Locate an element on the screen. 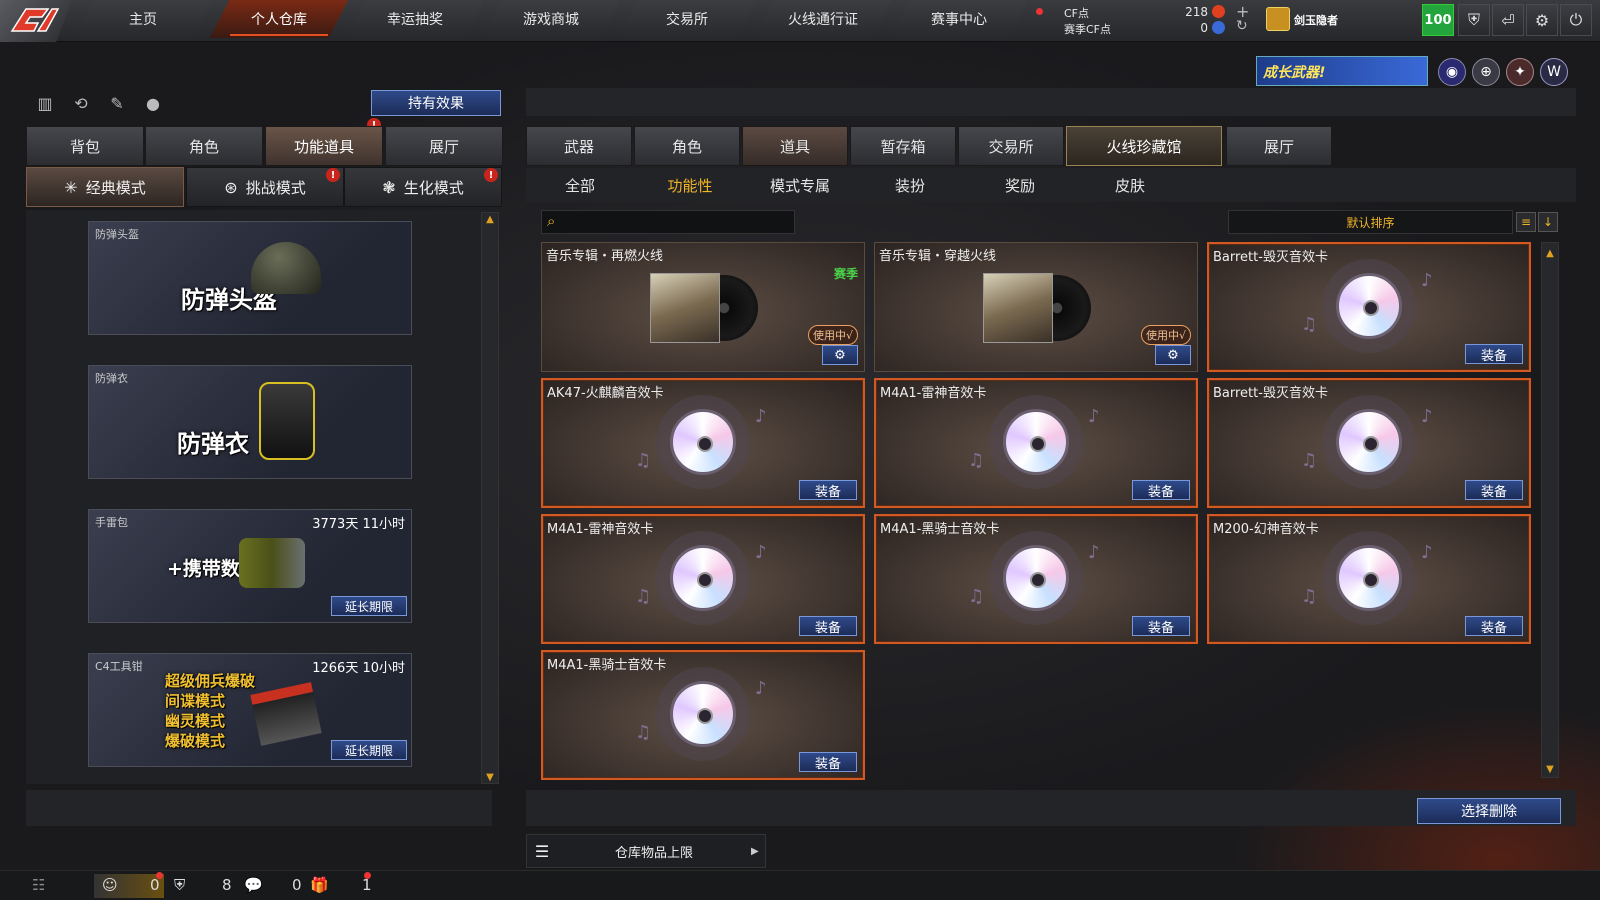  mode-tab-1: ⊛ 挑战模式 is located at coordinates (265, 187).